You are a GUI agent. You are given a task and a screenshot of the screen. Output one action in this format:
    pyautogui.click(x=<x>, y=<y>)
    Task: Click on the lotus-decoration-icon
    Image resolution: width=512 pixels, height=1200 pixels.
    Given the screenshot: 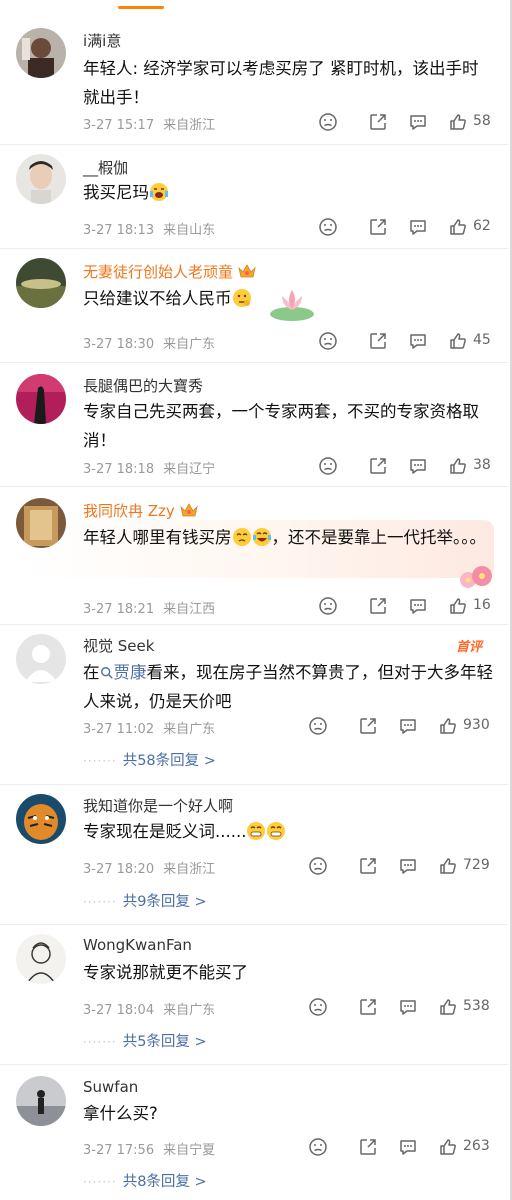 What is the action you would take?
    pyautogui.click(x=292, y=302)
    